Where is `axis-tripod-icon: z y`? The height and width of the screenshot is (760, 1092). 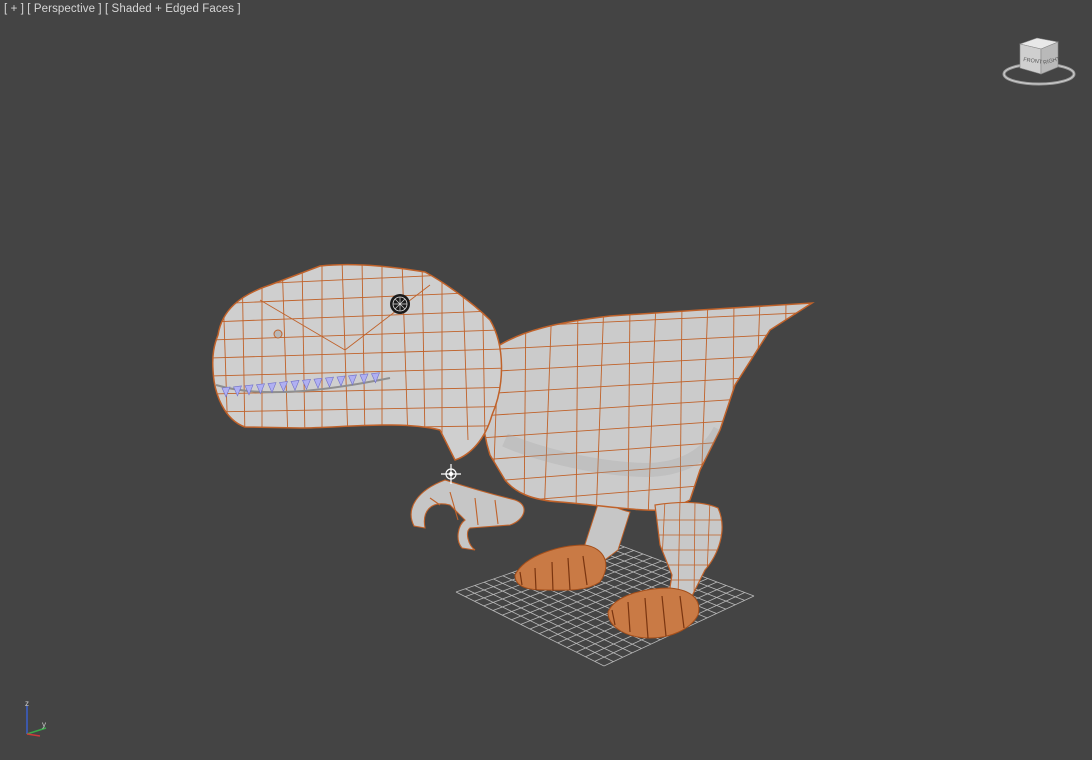 axis-tripod-icon: z y is located at coordinates (36, 718).